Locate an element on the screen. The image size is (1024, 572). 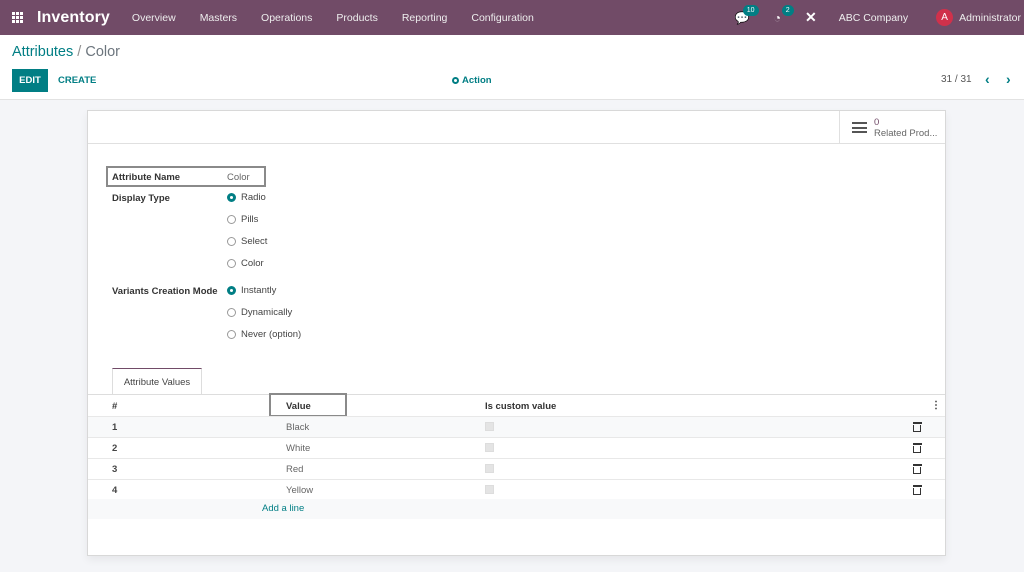
user-menu: Administrator is located at coordinates (990, 18).